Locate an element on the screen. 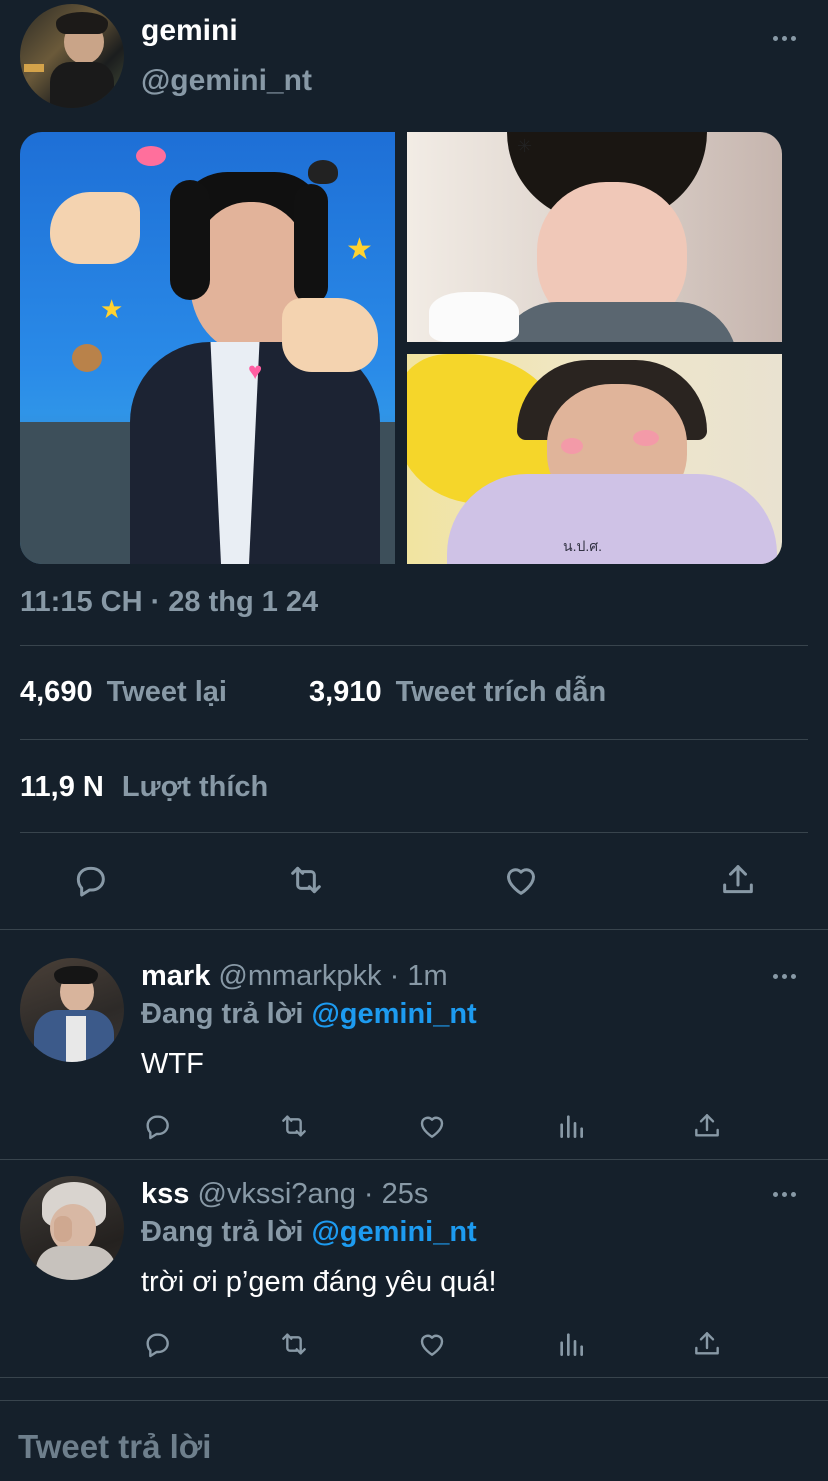  reply-author-name: kss is located at coordinates (165, 1194).